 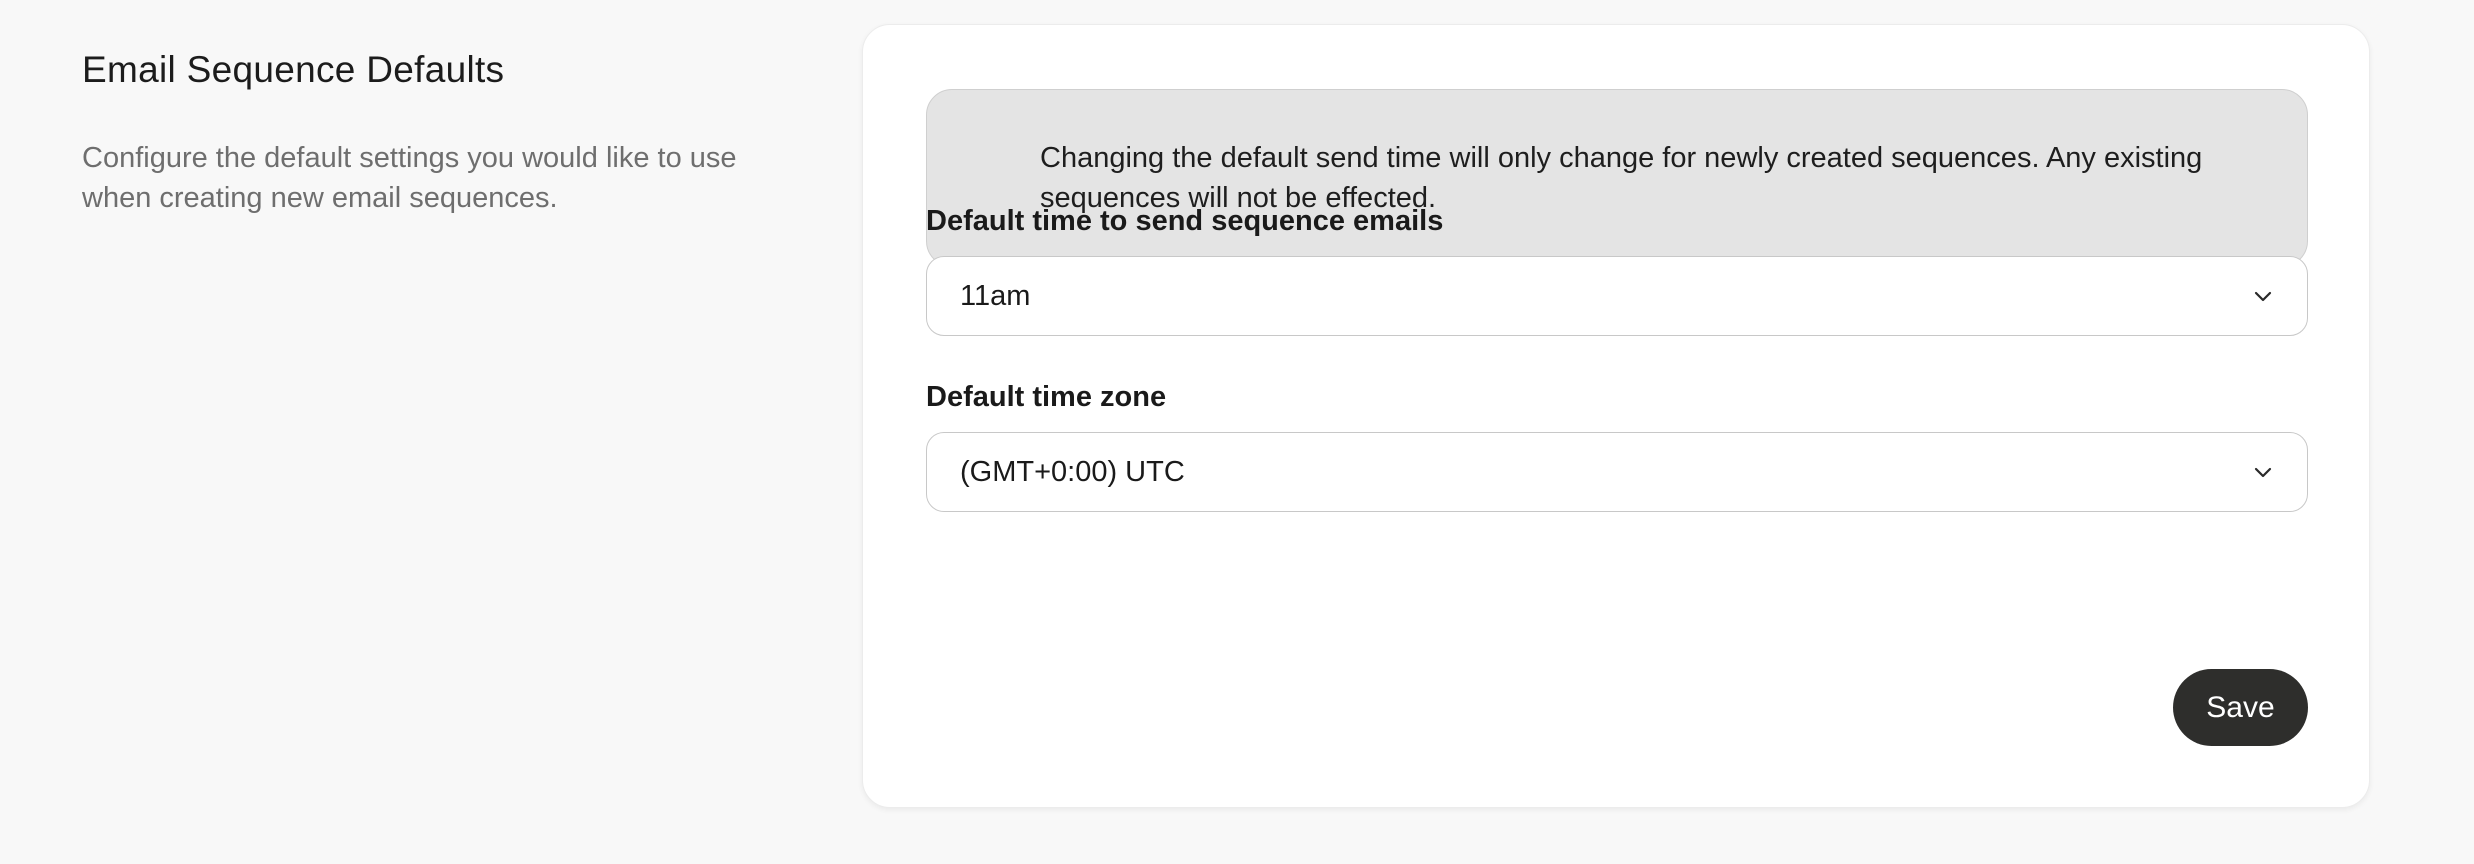 What do you see at coordinates (1617, 296) in the screenshot?
I see `send-time-select: 11am` at bounding box center [1617, 296].